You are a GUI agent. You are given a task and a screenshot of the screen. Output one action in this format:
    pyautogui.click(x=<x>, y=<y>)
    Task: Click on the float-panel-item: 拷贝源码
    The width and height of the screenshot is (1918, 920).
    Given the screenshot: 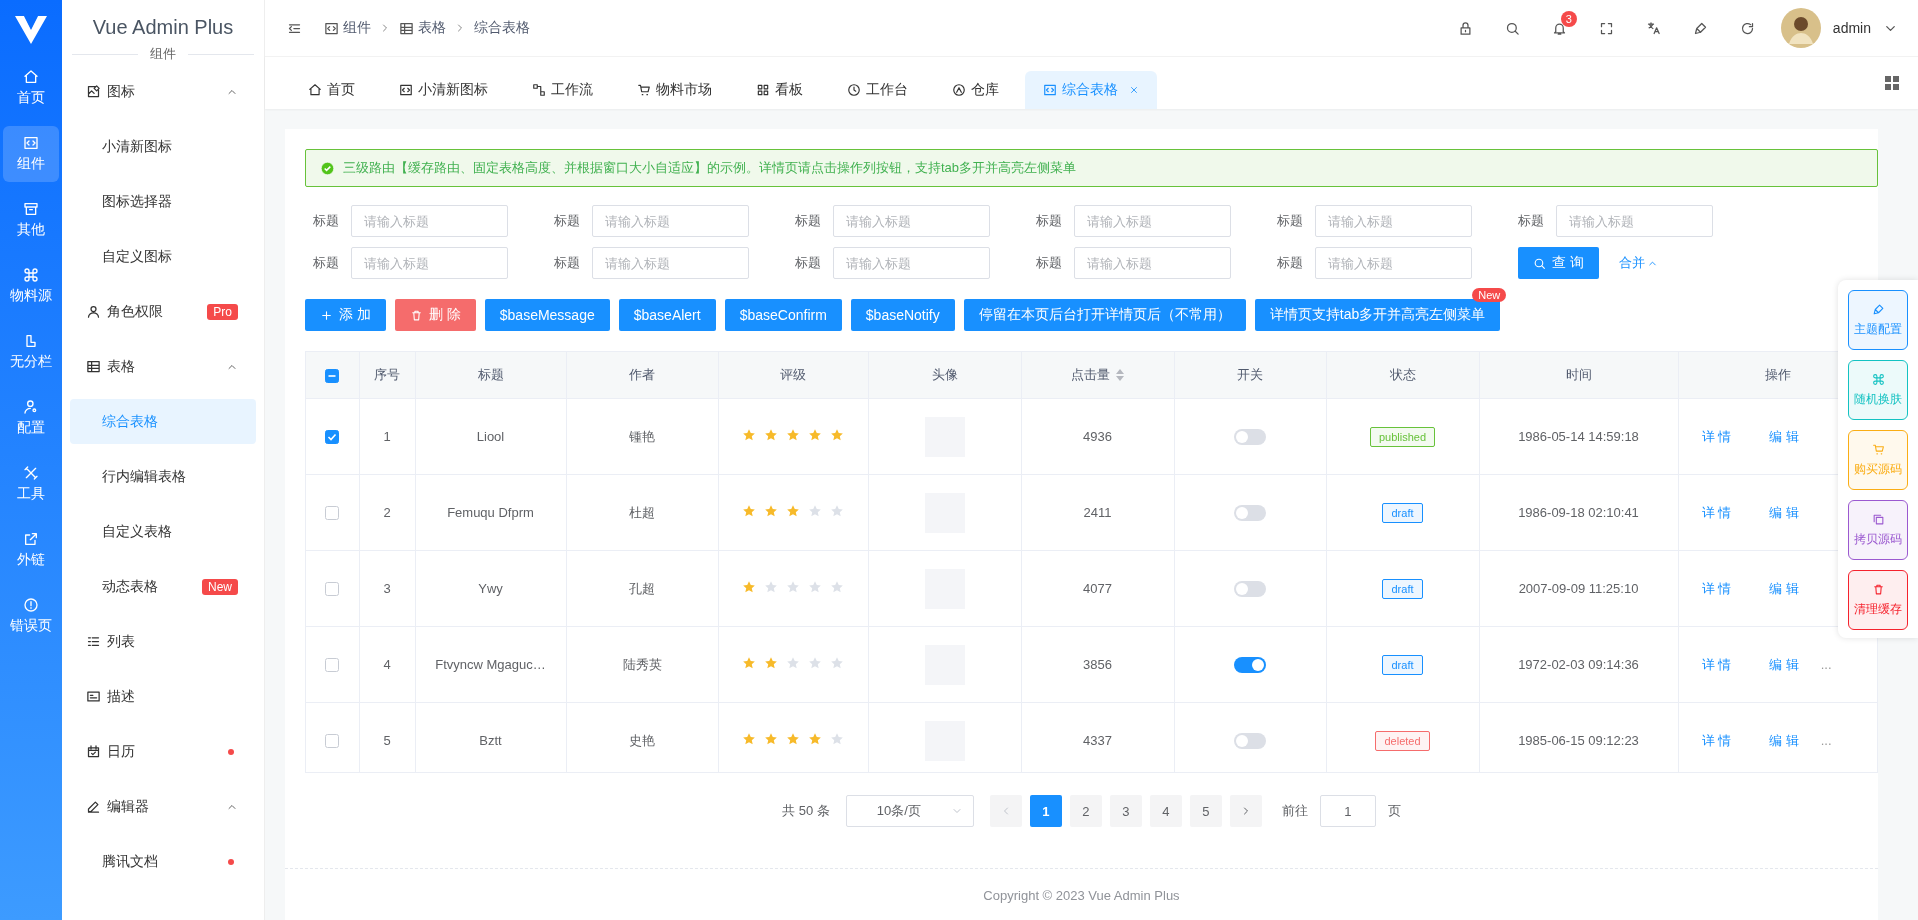 What is the action you would take?
    pyautogui.click(x=1878, y=530)
    